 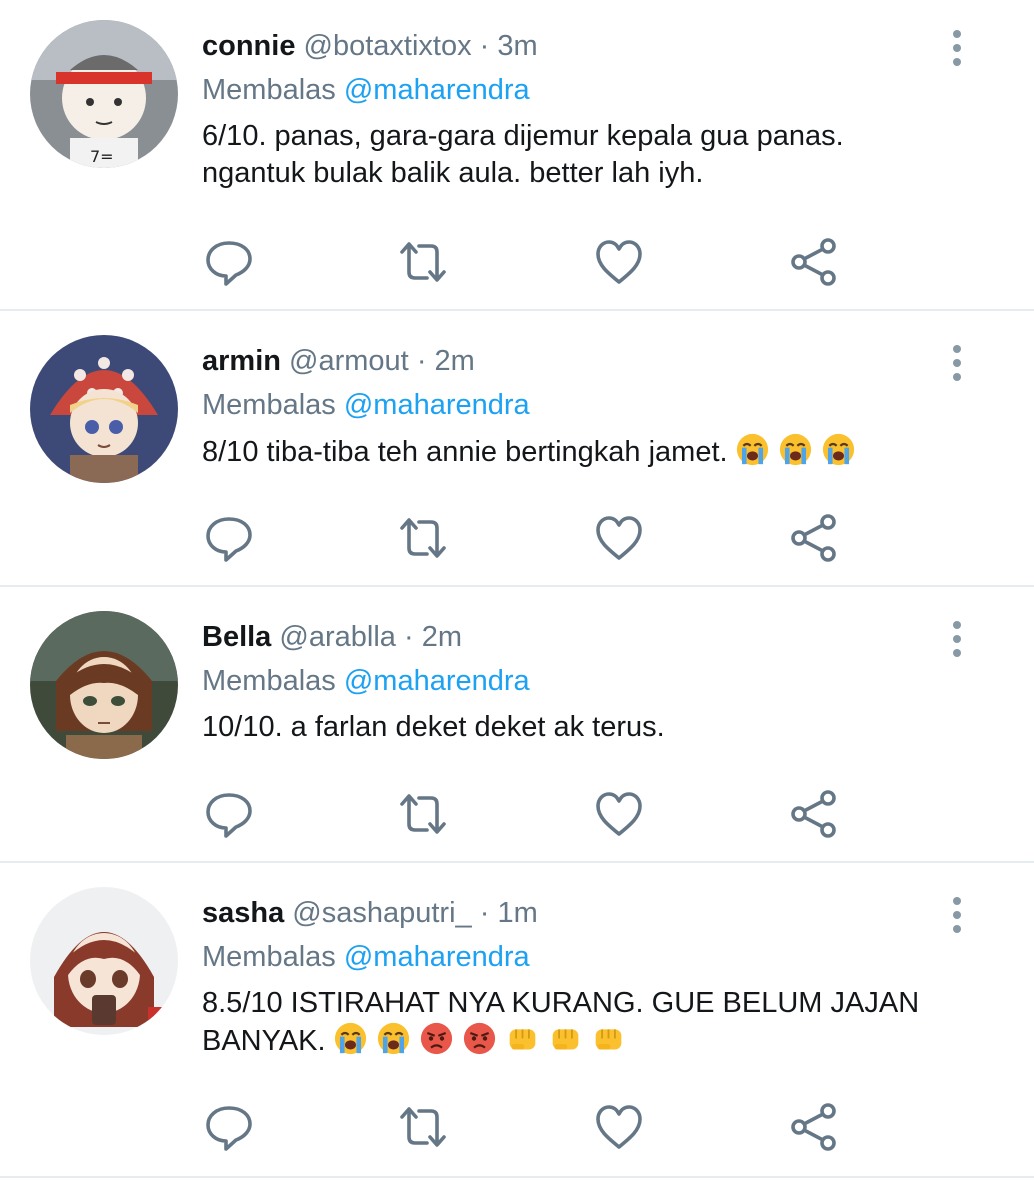 I want to click on display-name: sasha, so click(x=243, y=913).